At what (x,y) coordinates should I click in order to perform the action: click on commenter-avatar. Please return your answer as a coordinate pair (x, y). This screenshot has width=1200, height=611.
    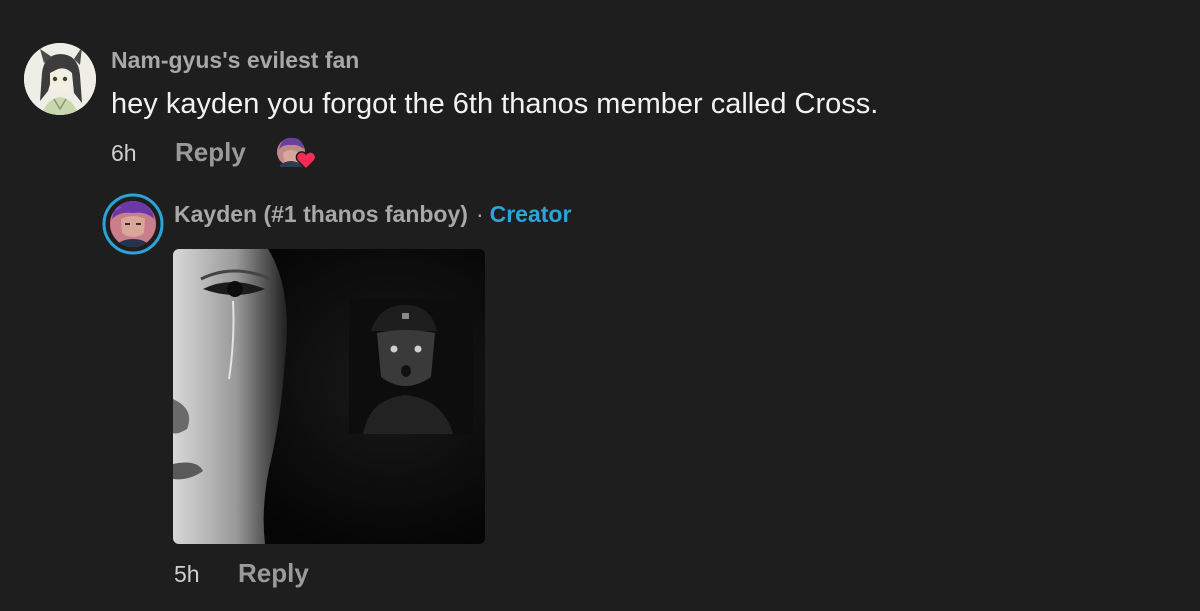
    Looking at the image, I should click on (60, 79).